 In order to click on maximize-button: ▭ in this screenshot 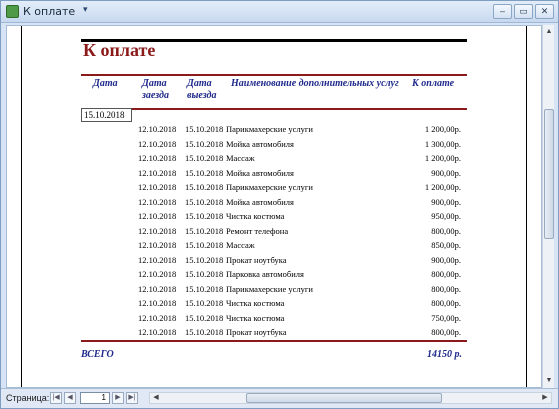, I will do `click(523, 11)`.